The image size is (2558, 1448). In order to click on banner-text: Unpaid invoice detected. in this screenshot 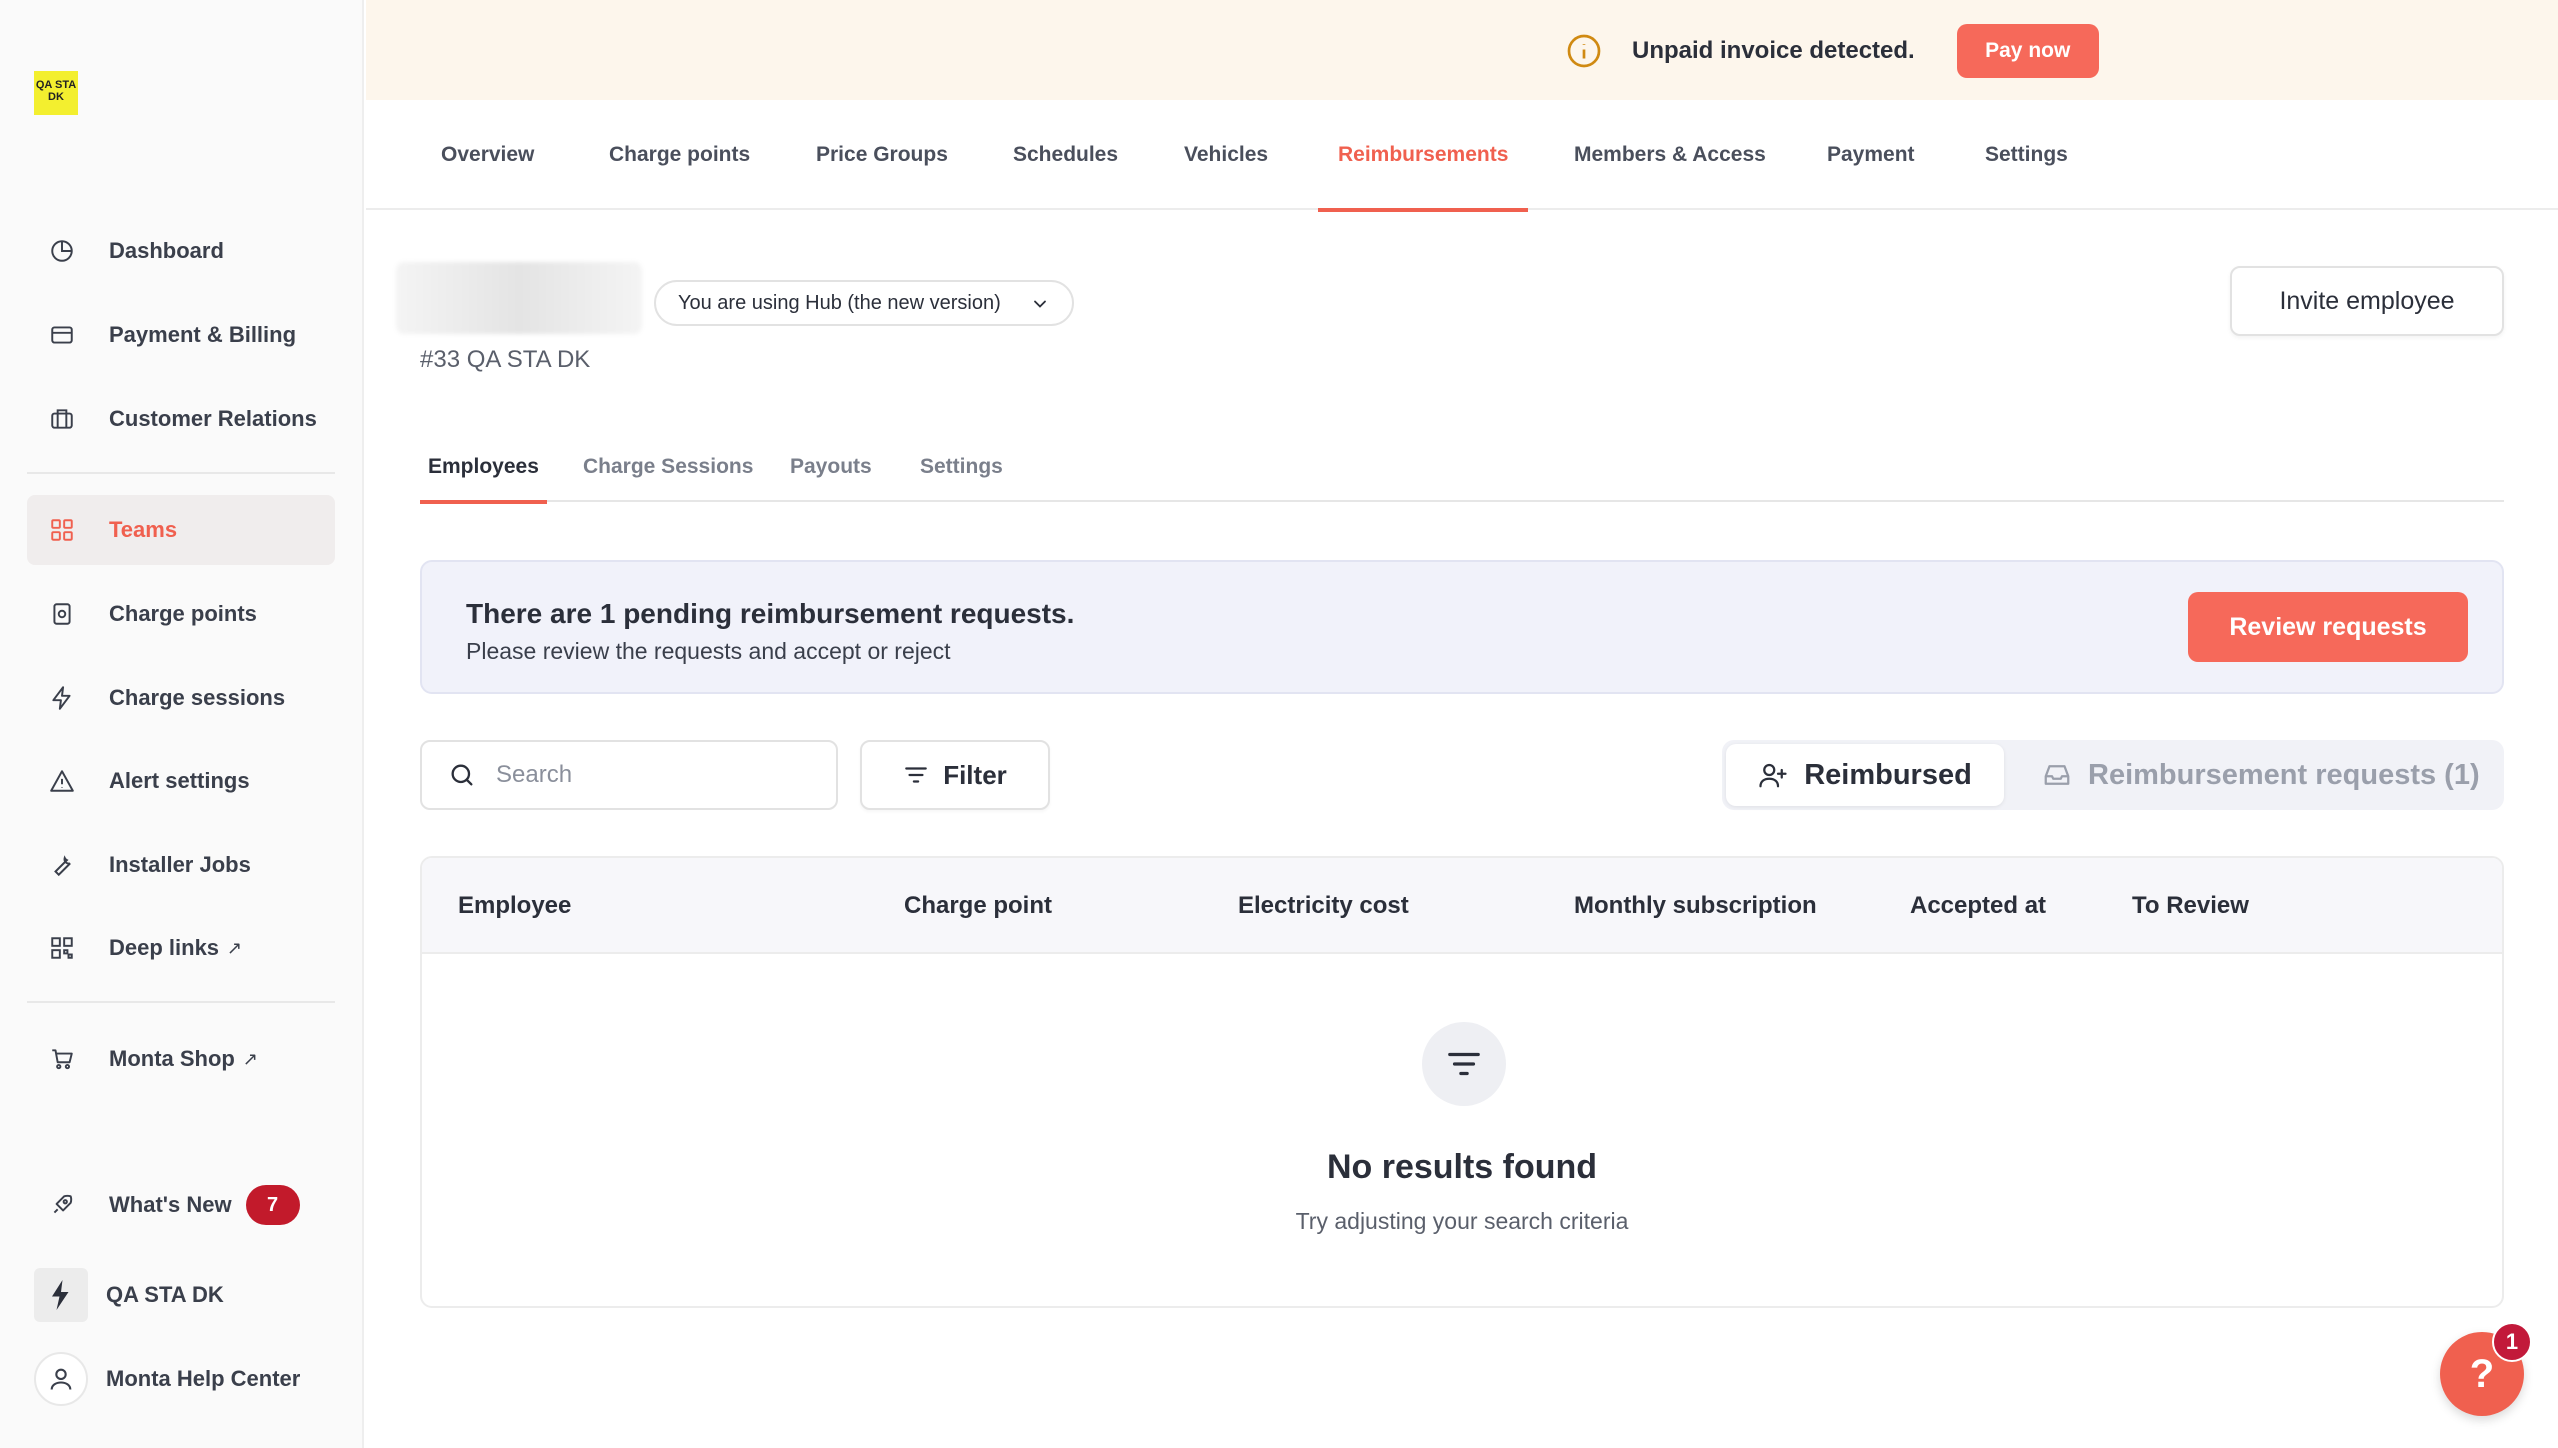, I will do `click(1773, 50)`.